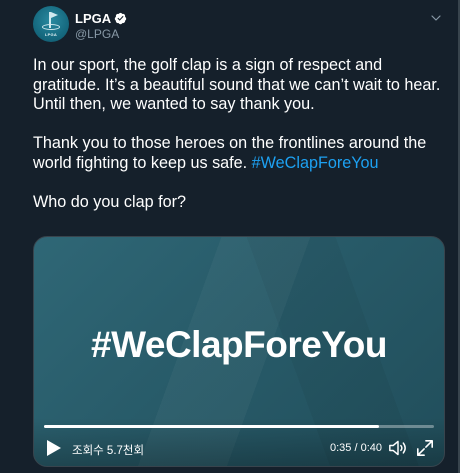 The image size is (460, 473). I want to click on author-name-row: LPGA, so click(101, 18).